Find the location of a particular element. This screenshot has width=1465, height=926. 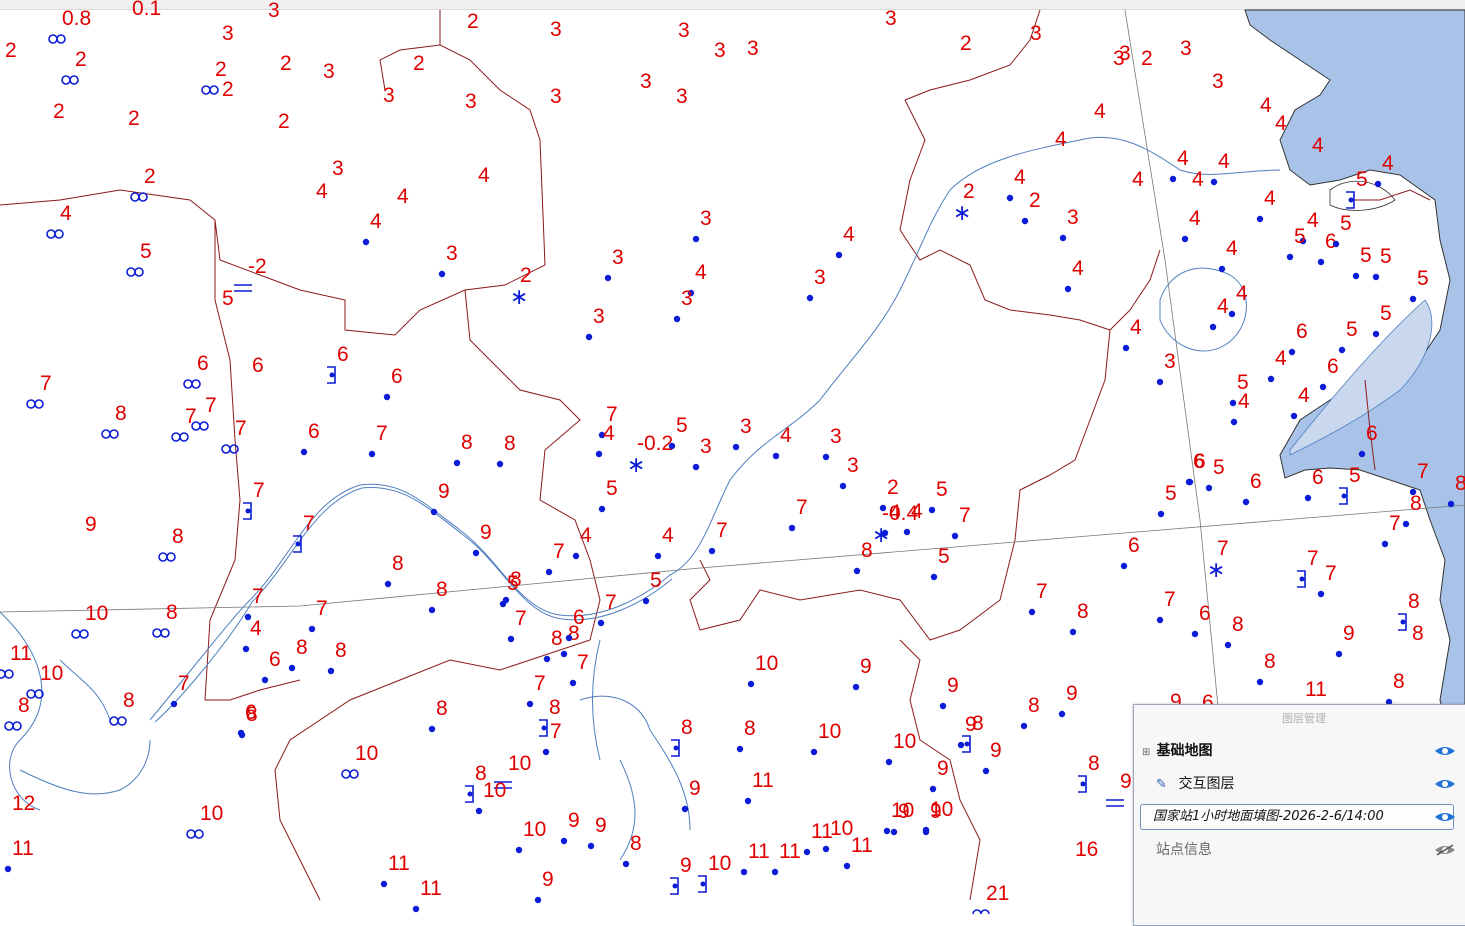

station-marker: -0.4∗ is located at coordinates (895, 525).